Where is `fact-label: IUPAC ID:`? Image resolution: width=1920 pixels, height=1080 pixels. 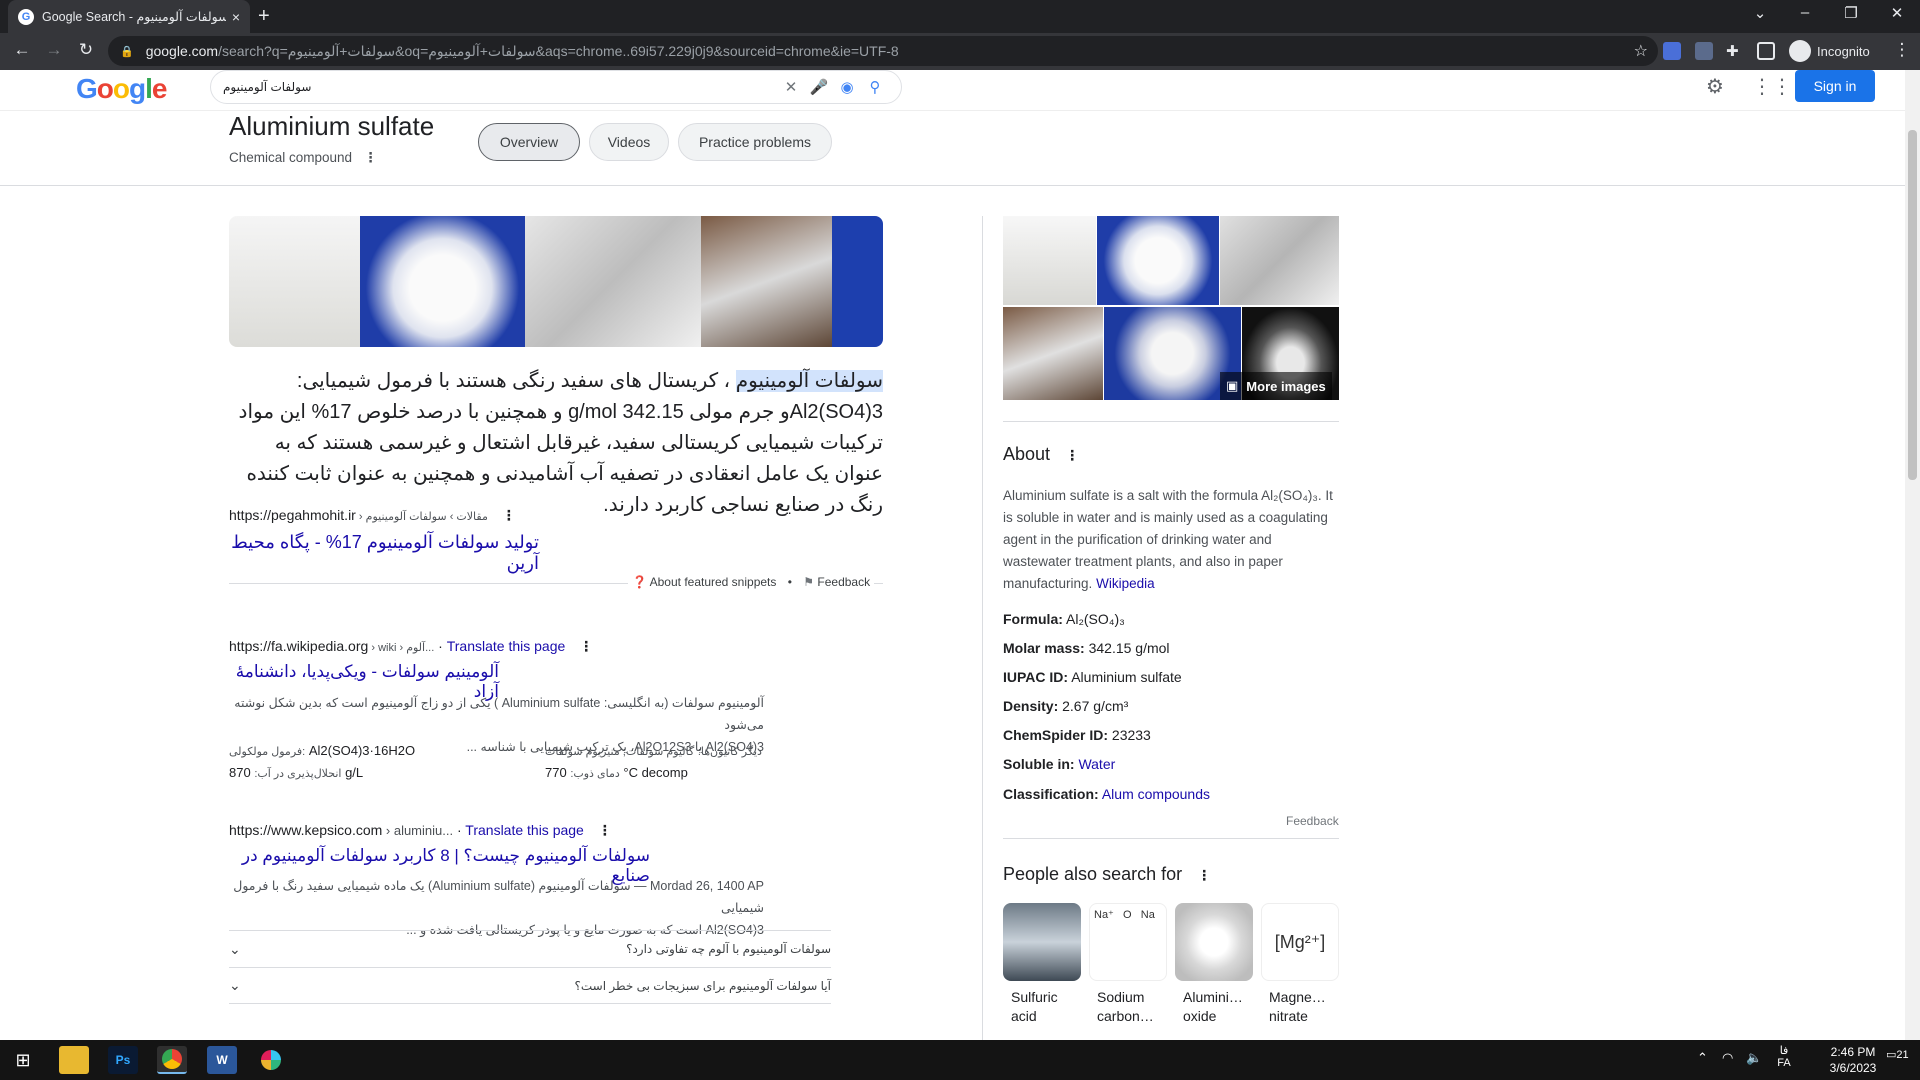 fact-label: IUPAC ID: is located at coordinates (1036, 677).